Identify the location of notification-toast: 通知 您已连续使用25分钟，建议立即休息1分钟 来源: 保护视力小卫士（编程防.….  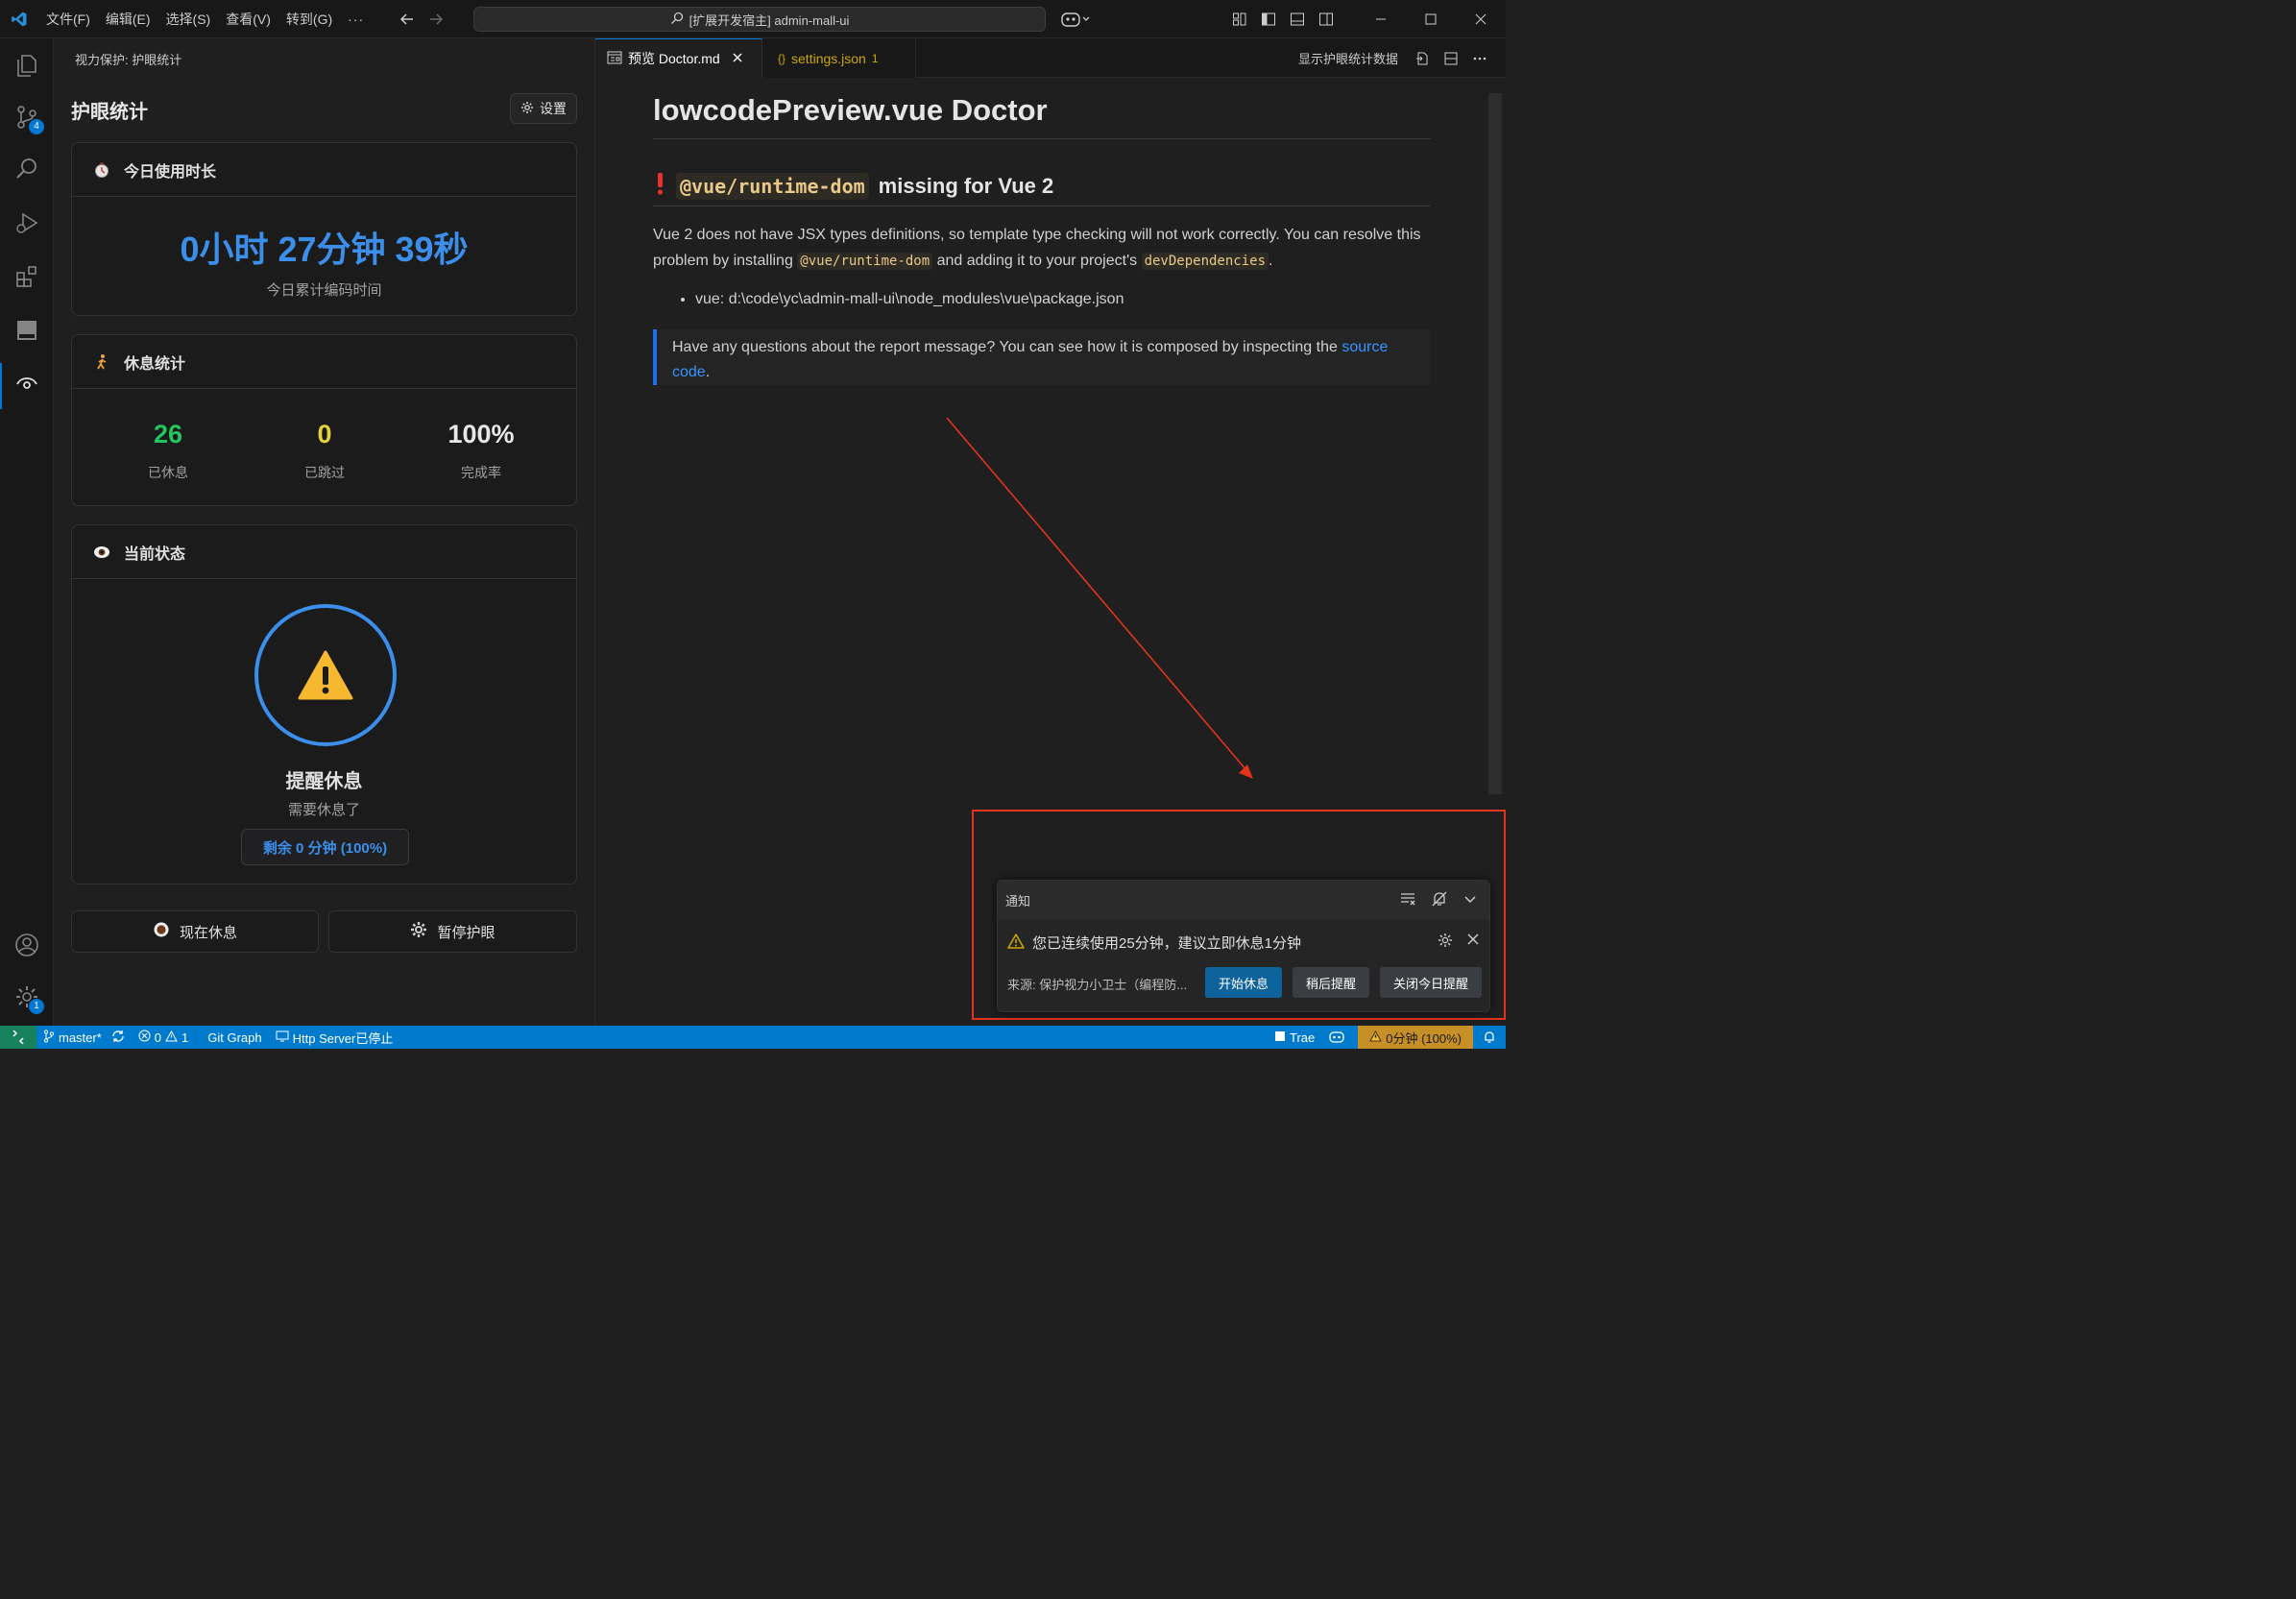
(1243, 946).